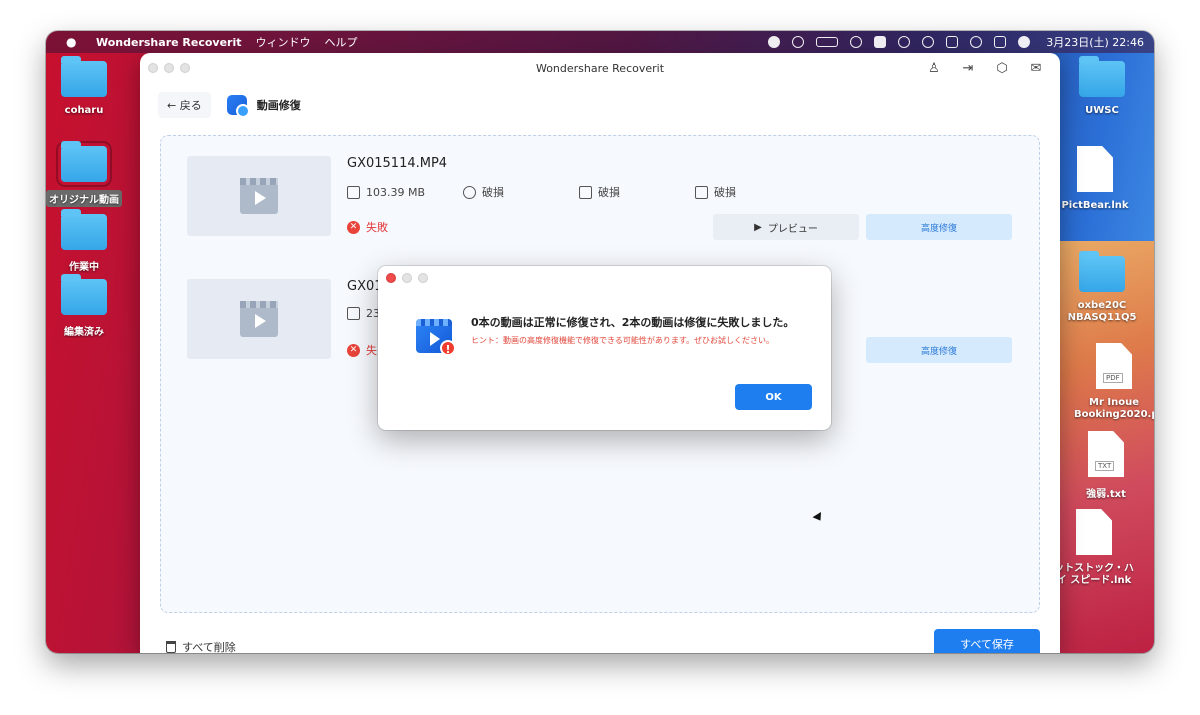 Image resolution: width=1200 pixels, height=715 pixels. Describe the element at coordinates (1102, 311) in the screenshot. I see `desktop-item-label: oxbe20C NBASQ11Q5` at that location.